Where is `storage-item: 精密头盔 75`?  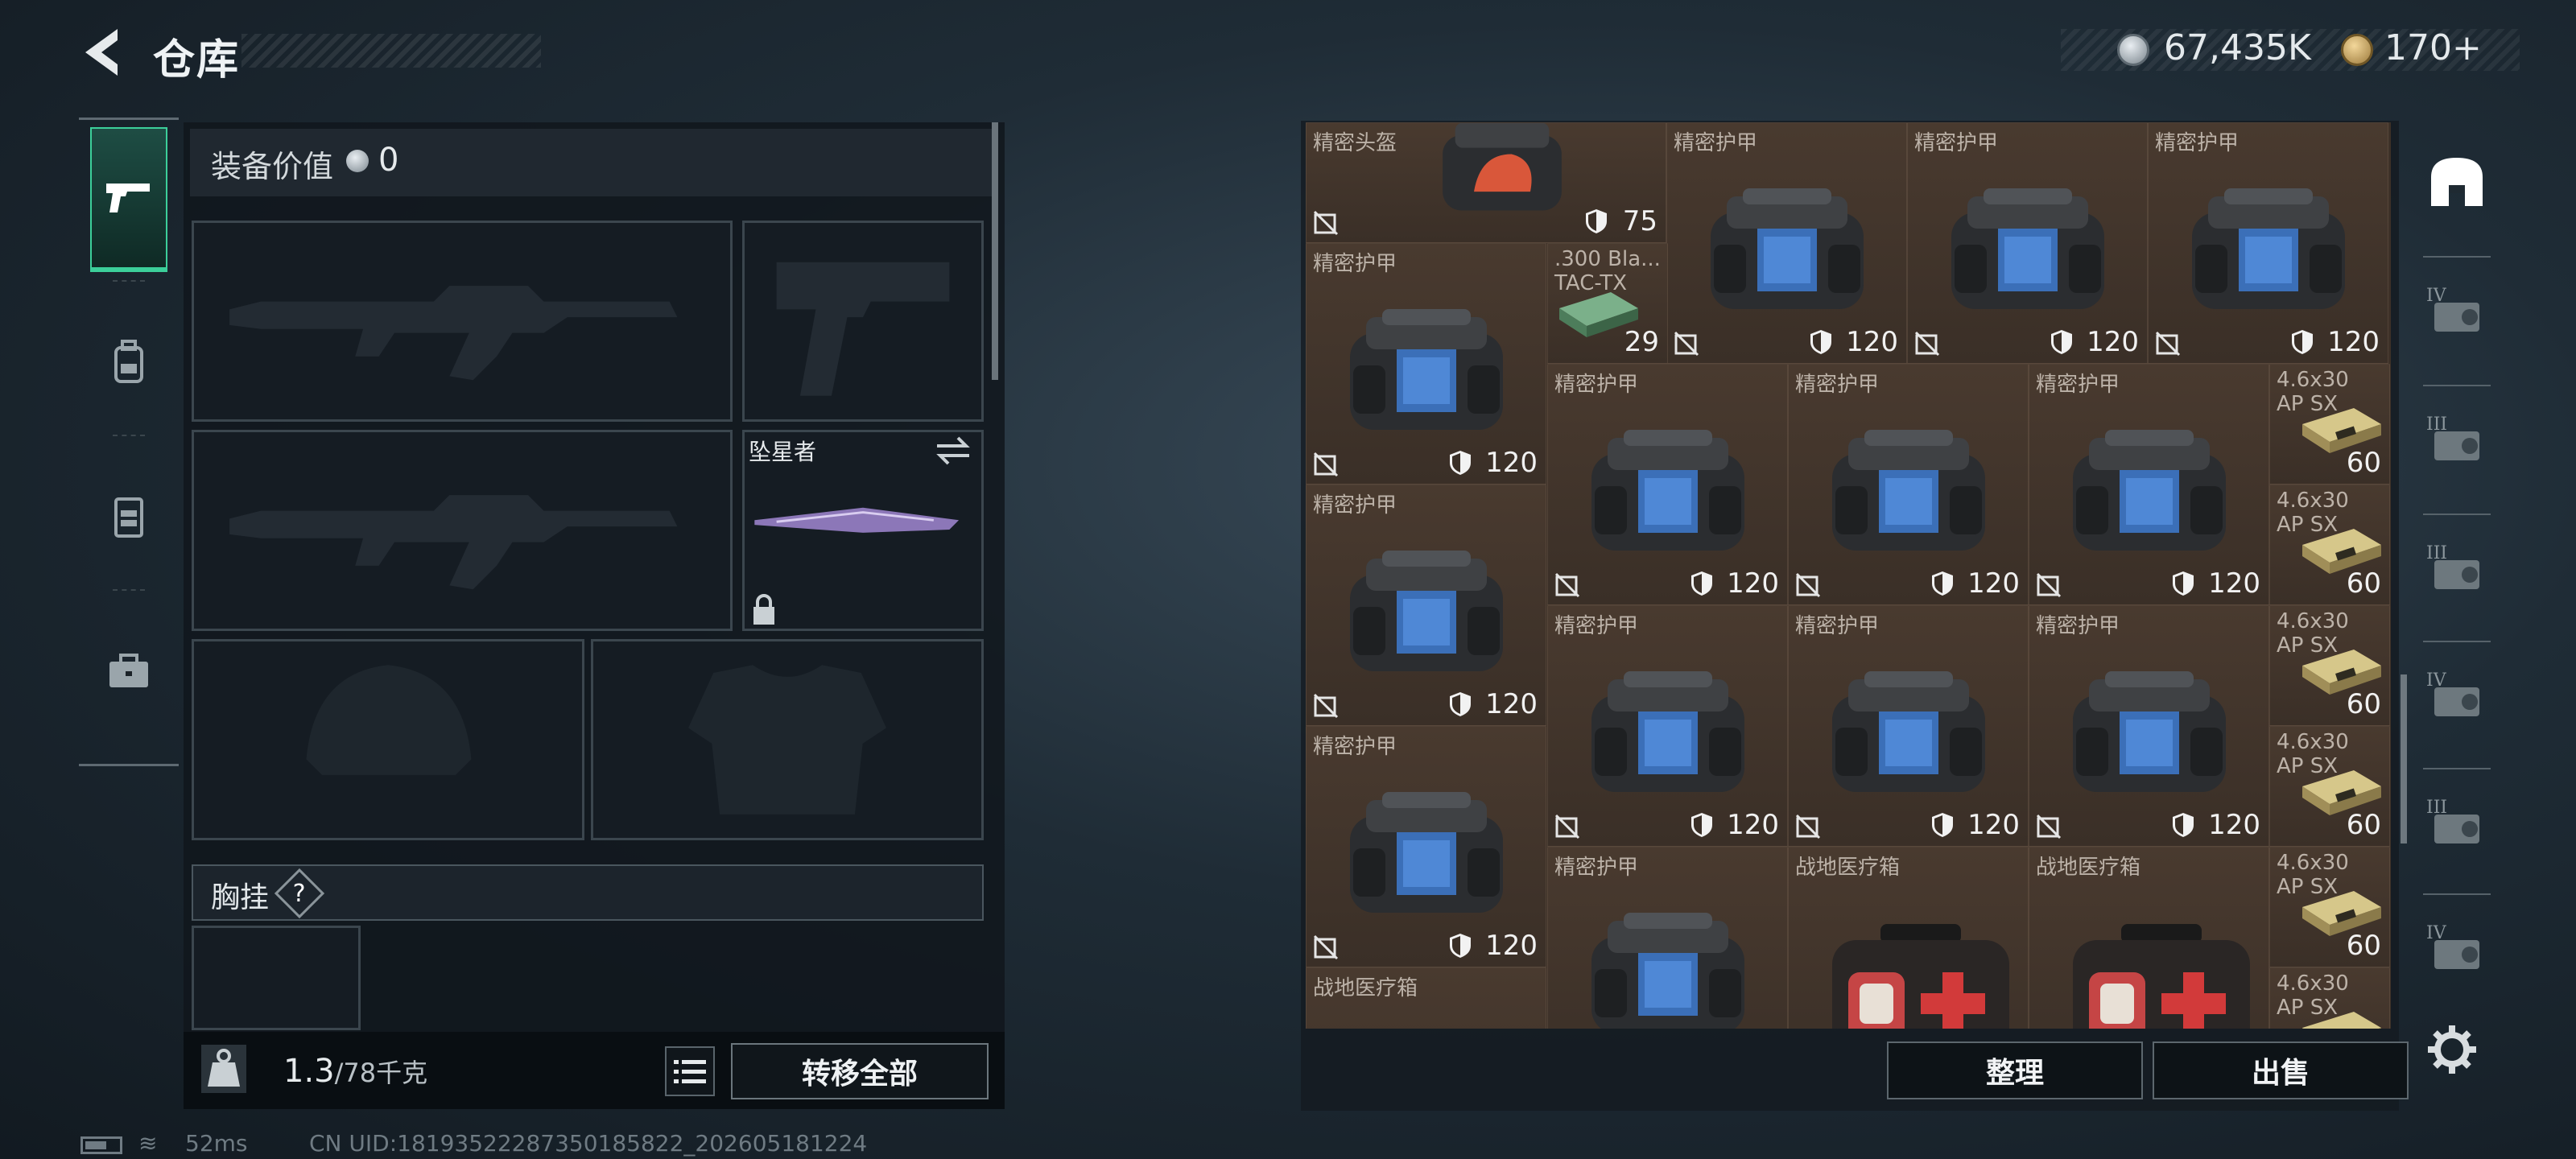
storage-item: 精密头盔 75 is located at coordinates (1486, 182).